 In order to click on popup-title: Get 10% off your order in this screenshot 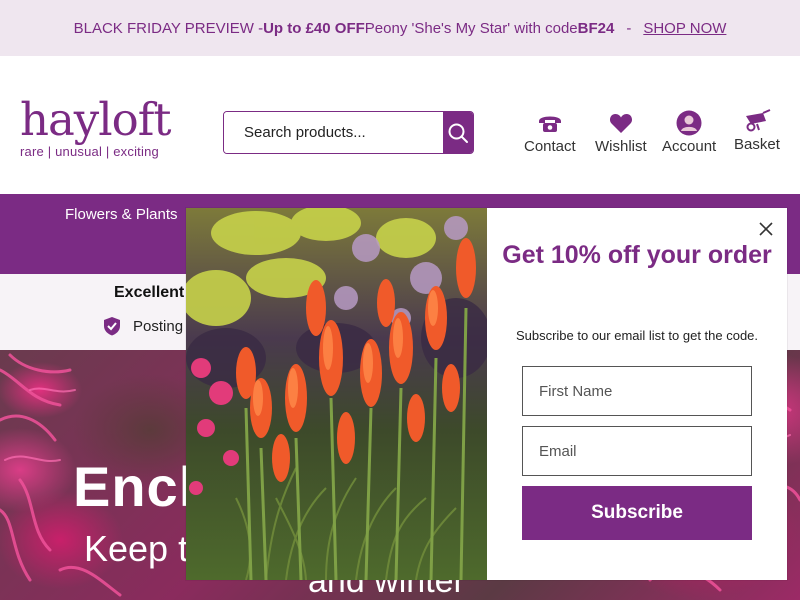, I will do `click(637, 255)`.